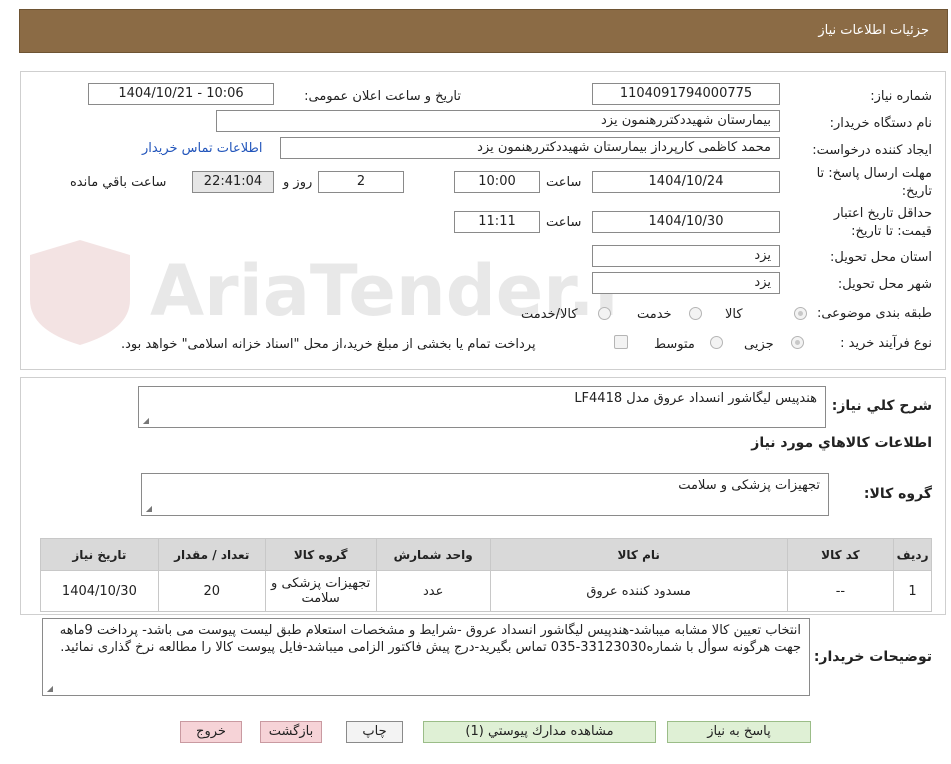 The image size is (951, 764). I want to click on send-deadline-label-2: تاریخ:, so click(916, 191).